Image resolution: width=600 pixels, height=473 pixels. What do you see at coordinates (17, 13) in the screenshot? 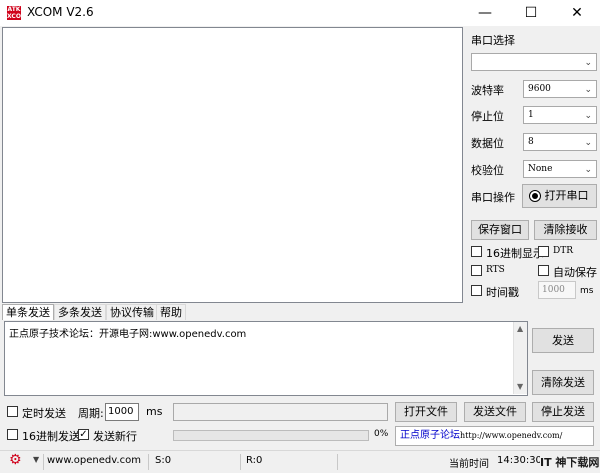
I see `app-logo: ATK XCOM` at bounding box center [17, 13].